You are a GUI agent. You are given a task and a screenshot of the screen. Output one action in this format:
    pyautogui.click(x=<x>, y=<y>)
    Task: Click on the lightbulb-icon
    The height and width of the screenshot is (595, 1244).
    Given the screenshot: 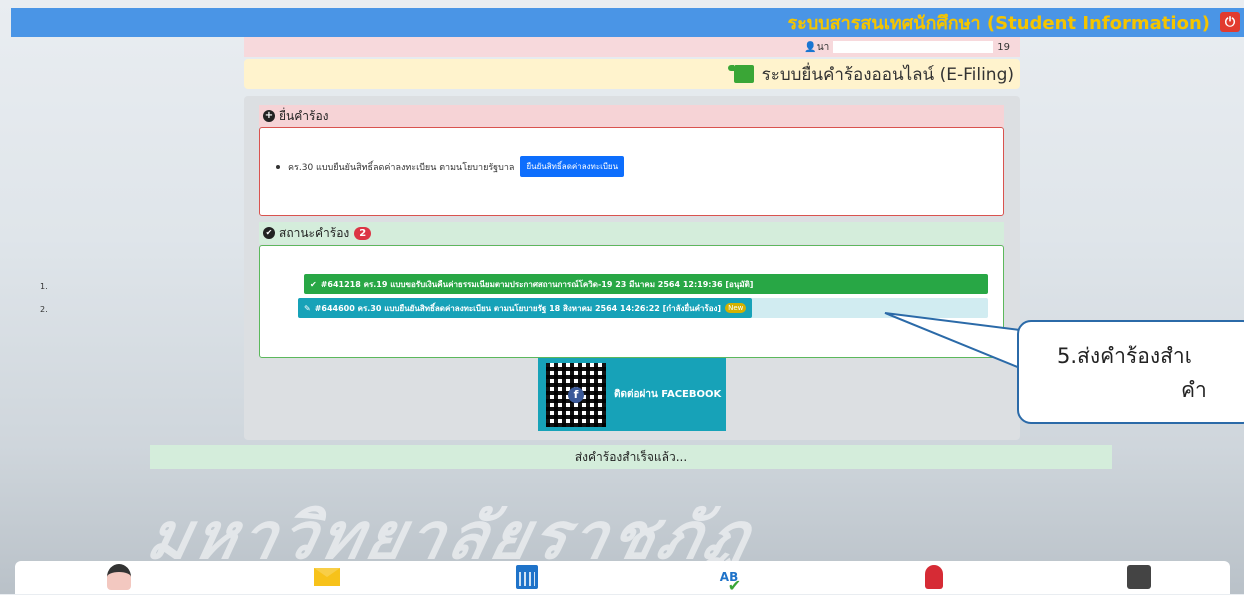 What is the action you would take?
    pyautogui.click(x=934, y=577)
    